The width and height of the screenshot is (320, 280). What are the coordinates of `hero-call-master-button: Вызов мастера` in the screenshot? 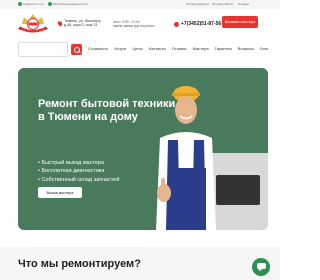 It's located at (60, 192).